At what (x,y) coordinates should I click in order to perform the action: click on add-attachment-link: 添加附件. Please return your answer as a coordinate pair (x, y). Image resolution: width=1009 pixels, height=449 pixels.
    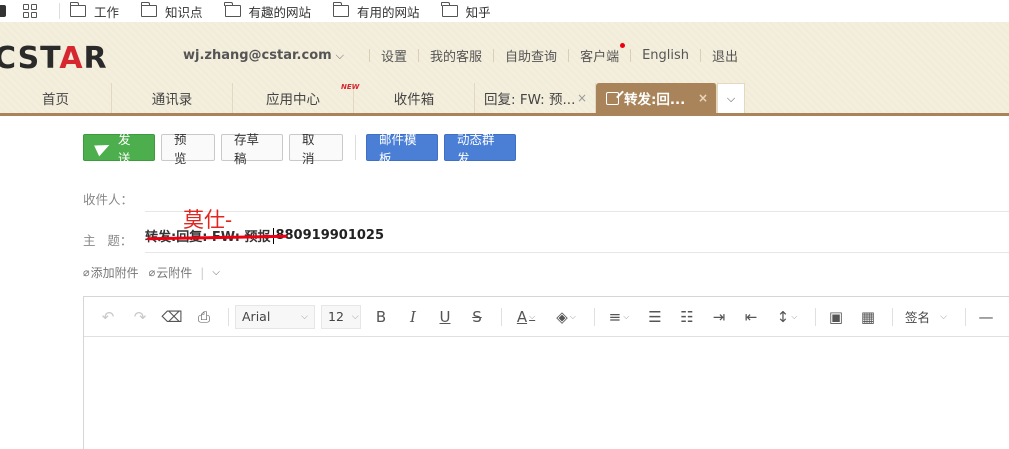
    Looking at the image, I should click on (115, 272).